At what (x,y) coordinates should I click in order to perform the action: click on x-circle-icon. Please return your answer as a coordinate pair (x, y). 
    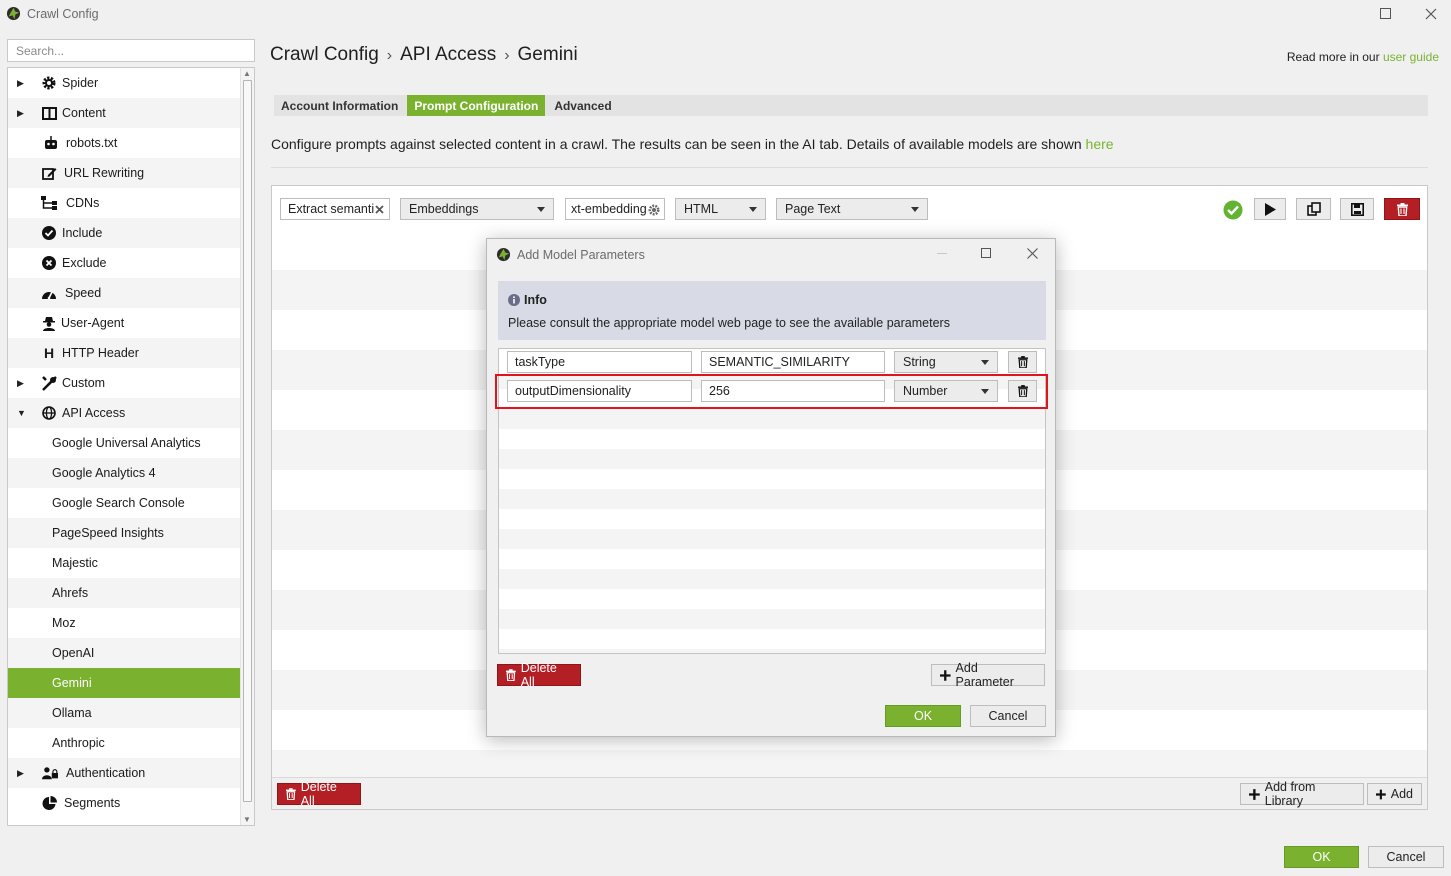
    Looking at the image, I should click on (49, 263).